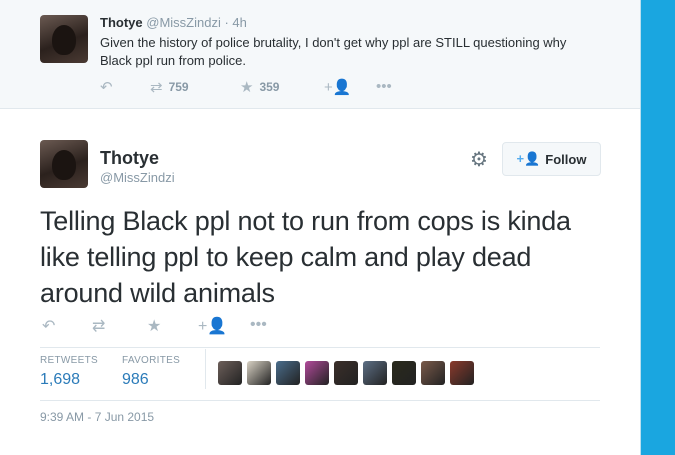  I want to click on retweets-stat: RETWEETS 1,698, so click(69, 372).